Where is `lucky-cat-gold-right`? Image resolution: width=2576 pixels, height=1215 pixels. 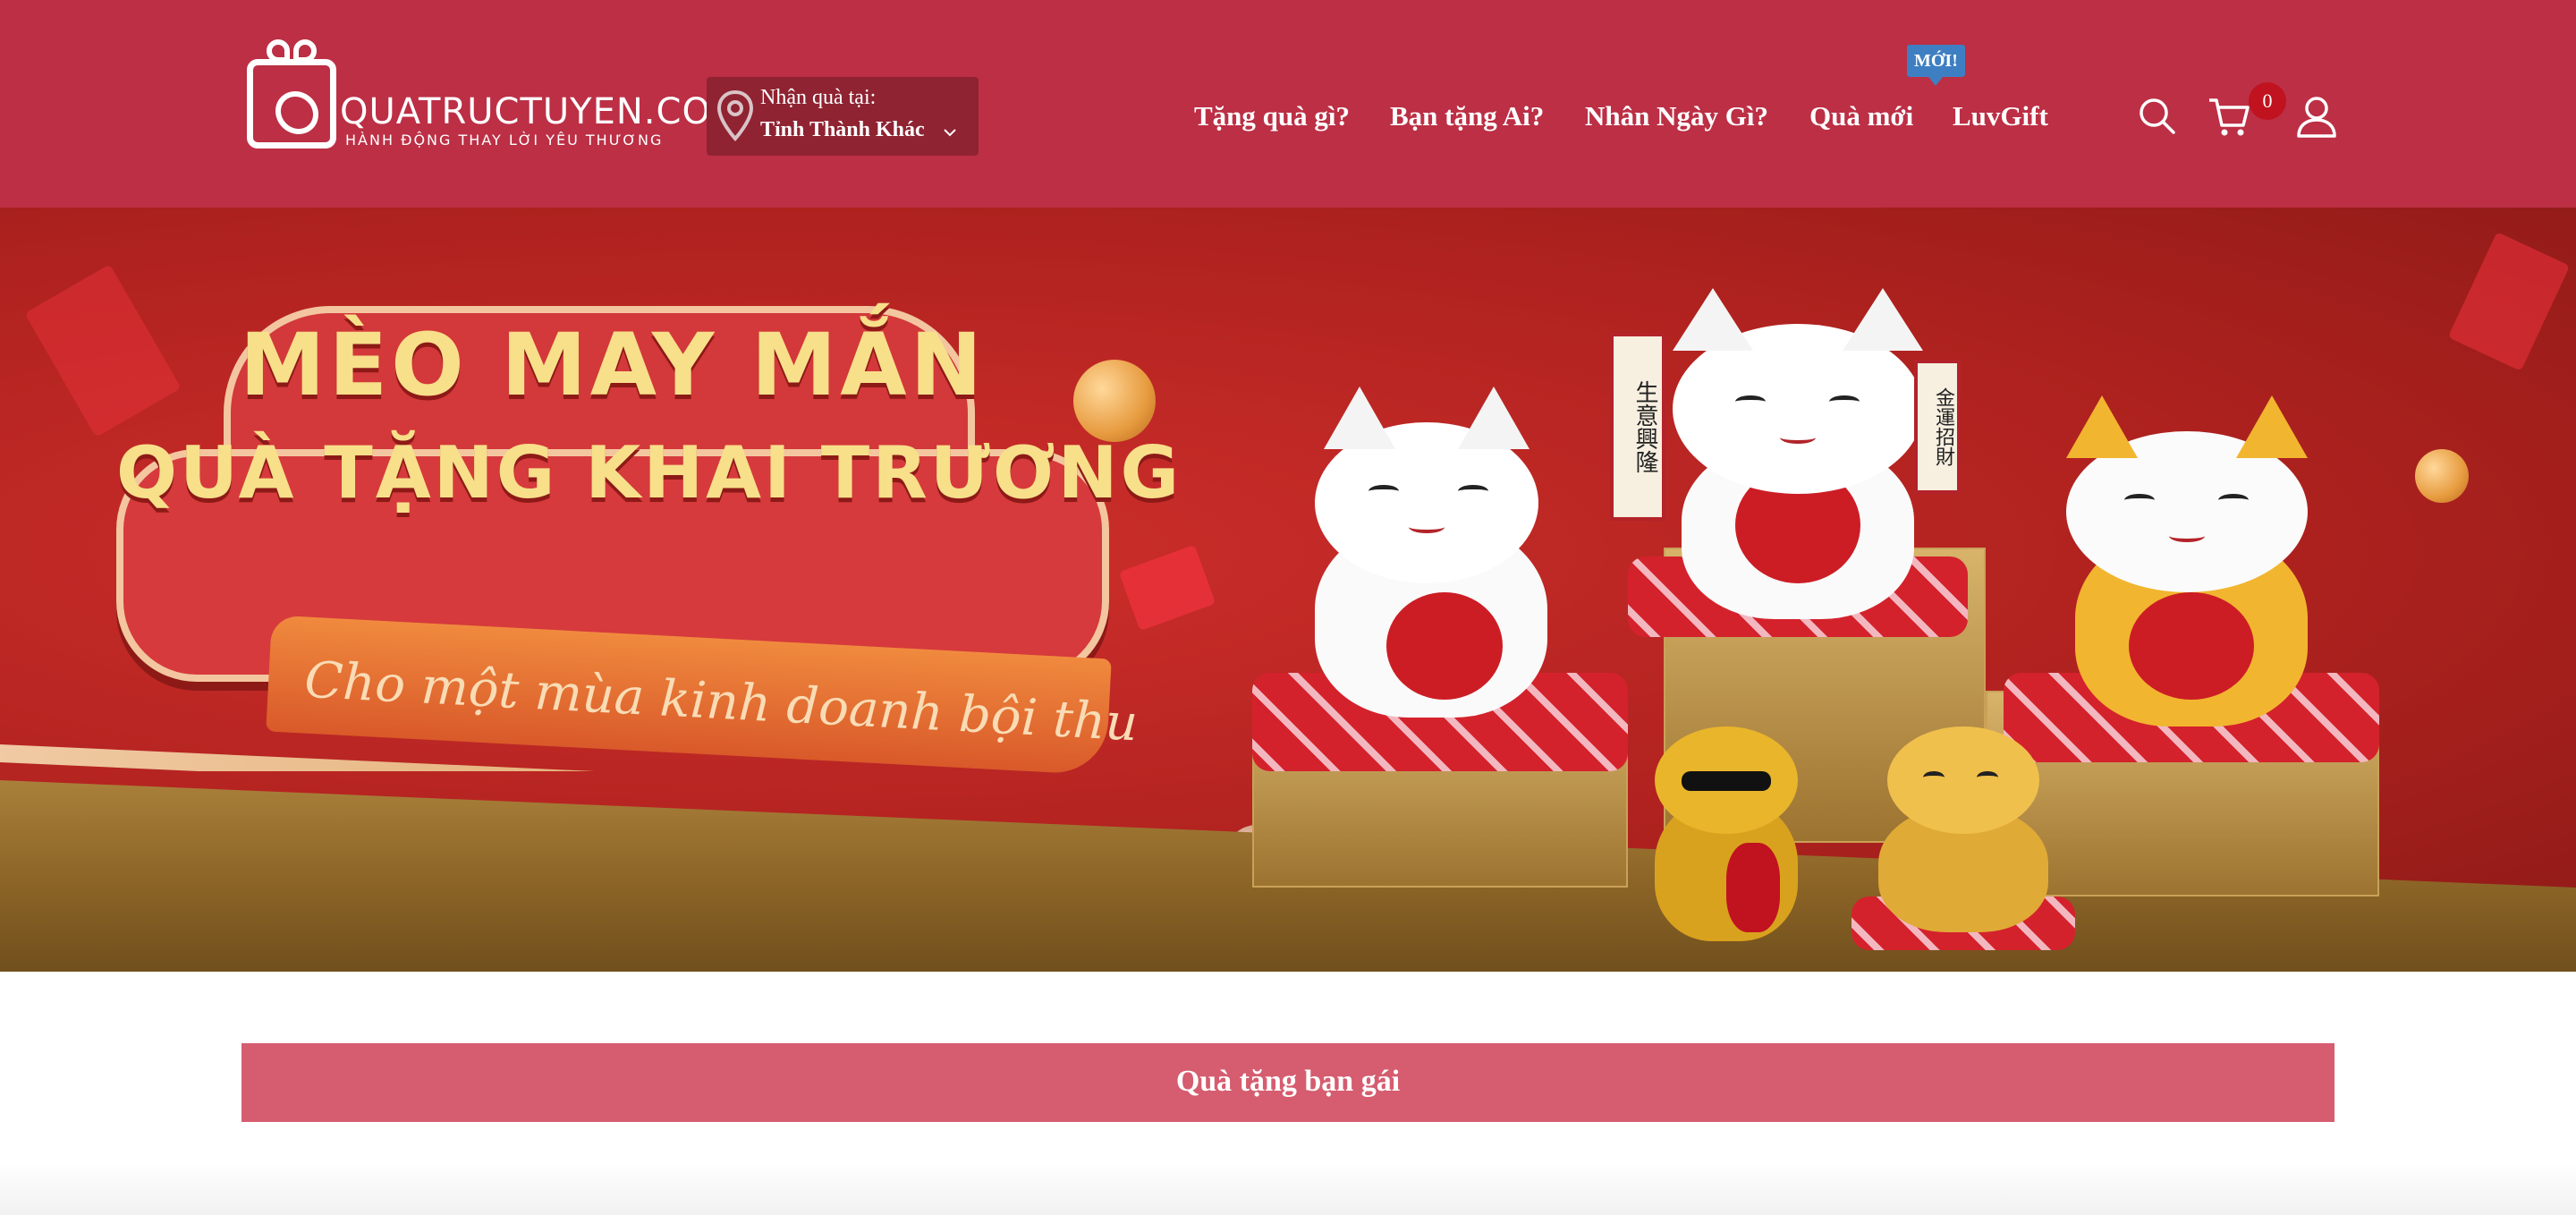
lucky-cat-gold-right is located at coordinates (2191, 579).